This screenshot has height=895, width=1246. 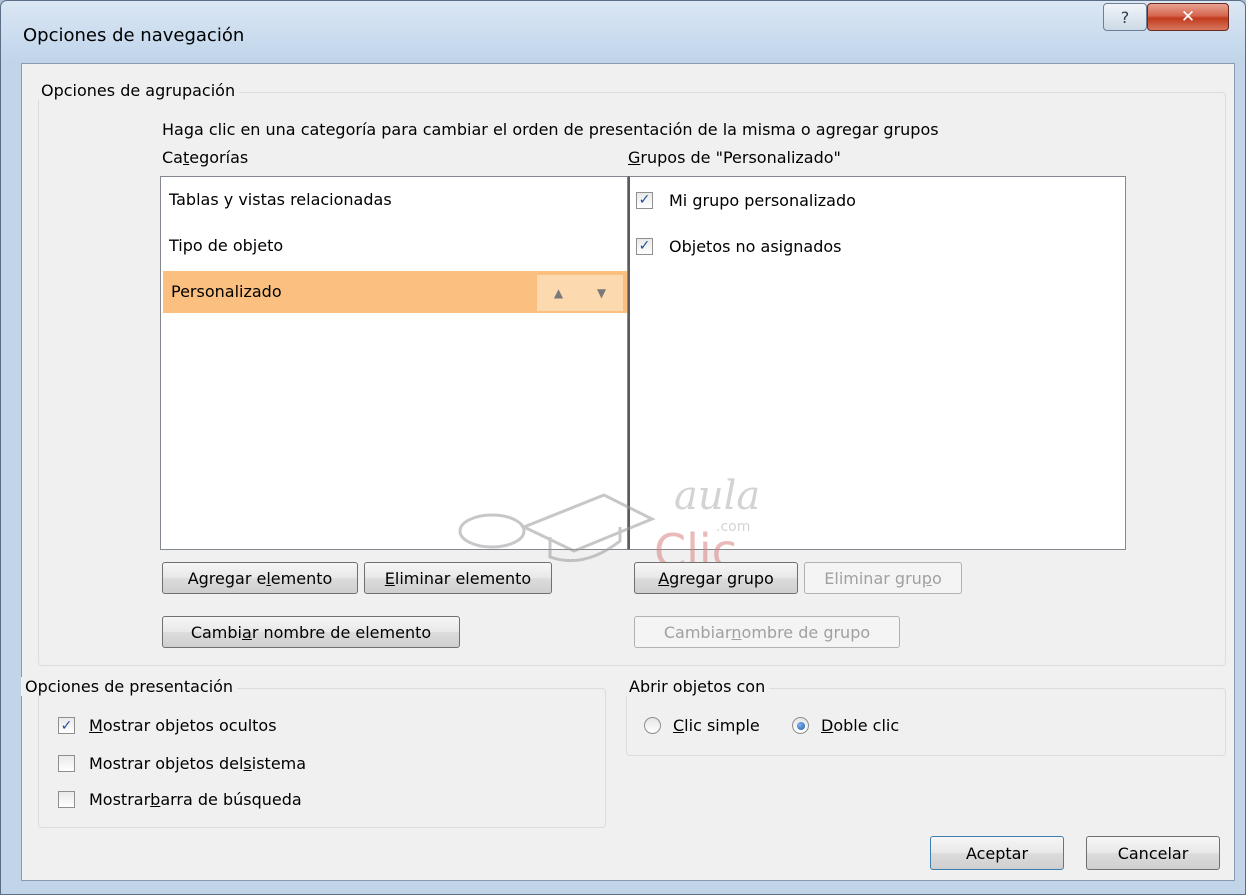 What do you see at coordinates (280, 199) in the screenshot?
I see `category-label: Tablas y vistas relacionadas` at bounding box center [280, 199].